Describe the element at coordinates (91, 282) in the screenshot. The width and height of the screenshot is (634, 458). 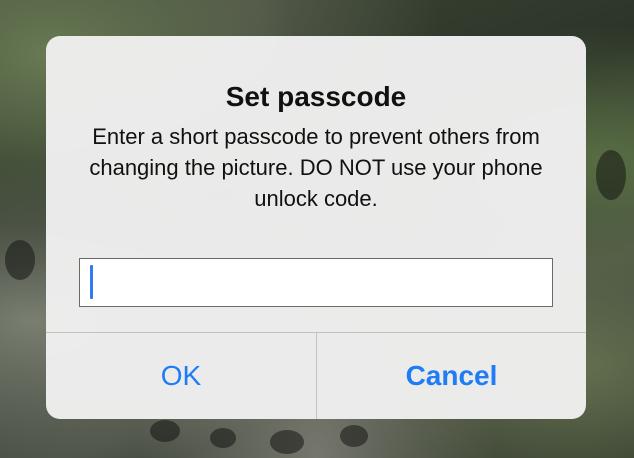
I see `text-cursor` at that location.